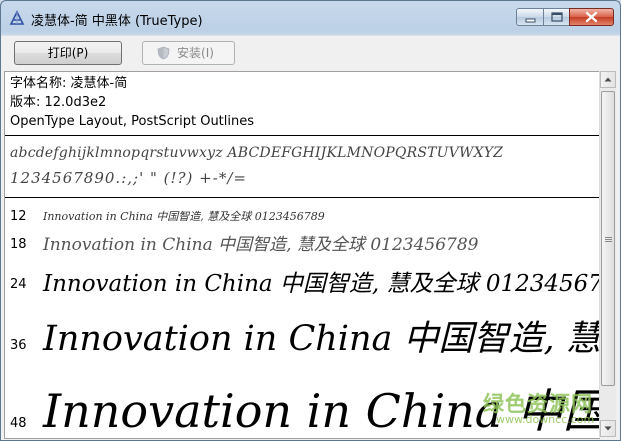  Describe the element at coordinates (548, 411) in the screenshot. I see `watermark-logo: 绿色资源网 www.downcc.com` at that location.